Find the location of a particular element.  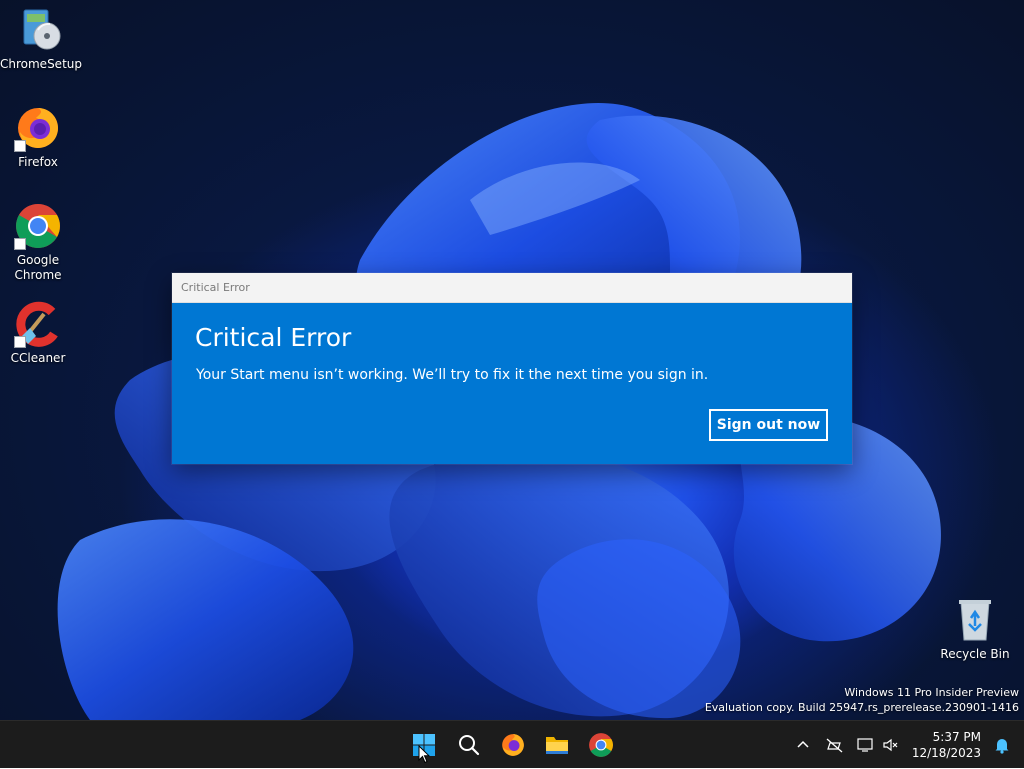

firefox-taskbar-button is located at coordinates (513, 745).